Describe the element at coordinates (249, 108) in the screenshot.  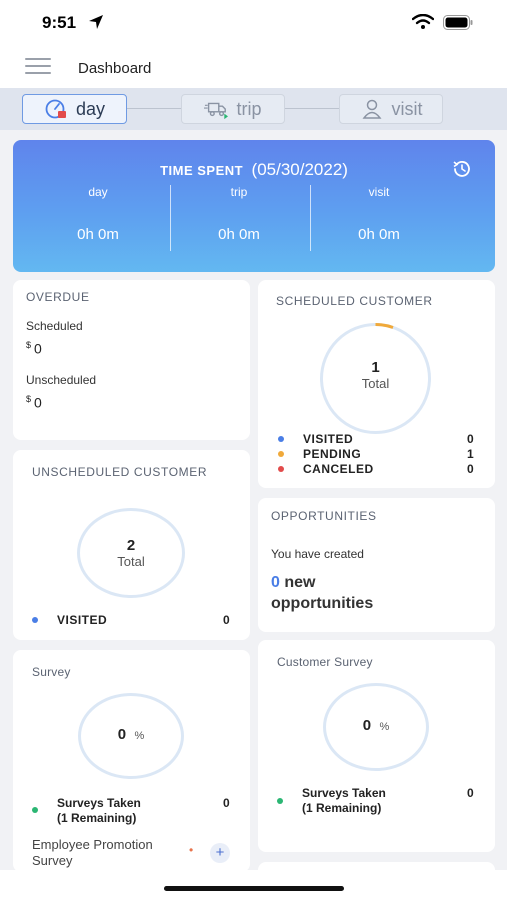
I see `tab-trip-label: trip` at that location.